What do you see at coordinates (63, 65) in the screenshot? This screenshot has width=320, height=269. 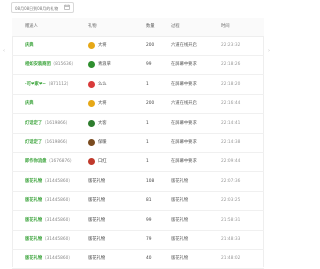 I see `sender-id: （815636）` at bounding box center [63, 65].